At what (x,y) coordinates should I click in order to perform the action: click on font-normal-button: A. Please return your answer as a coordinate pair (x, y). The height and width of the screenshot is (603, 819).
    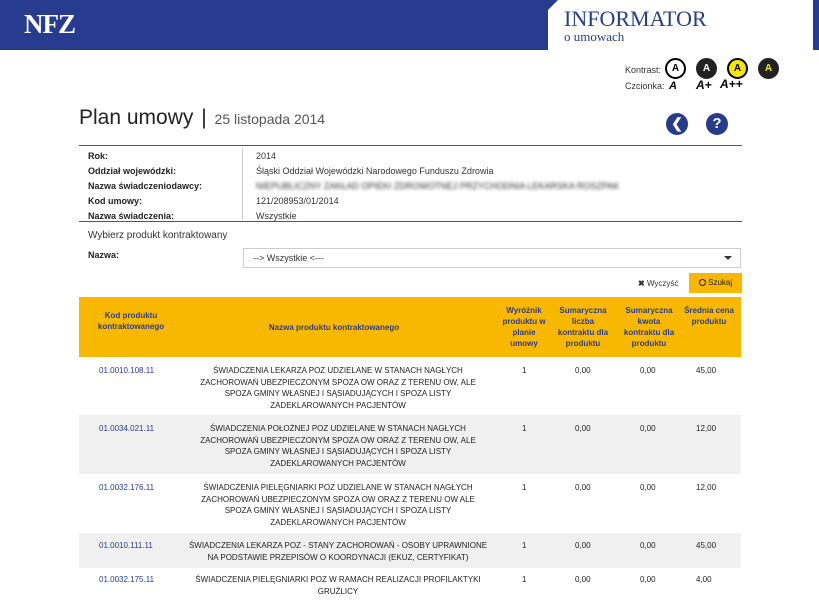
    Looking at the image, I should click on (673, 86).